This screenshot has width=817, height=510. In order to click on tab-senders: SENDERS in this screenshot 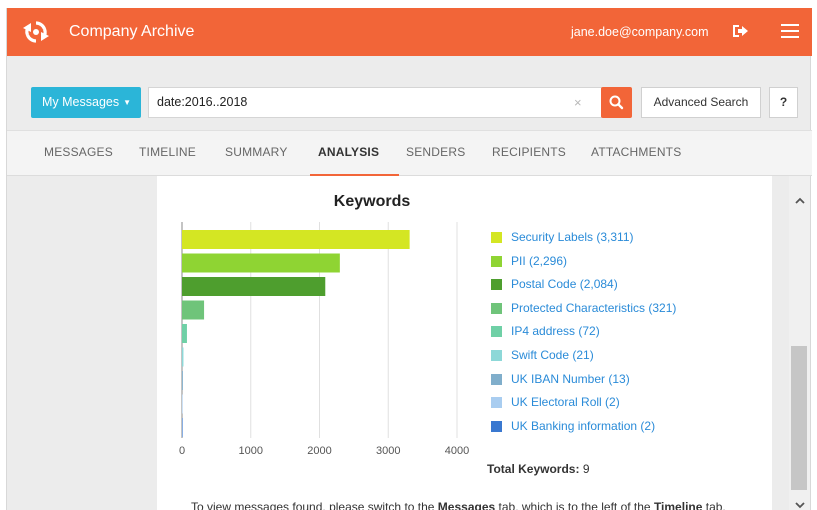, I will do `click(435, 152)`.